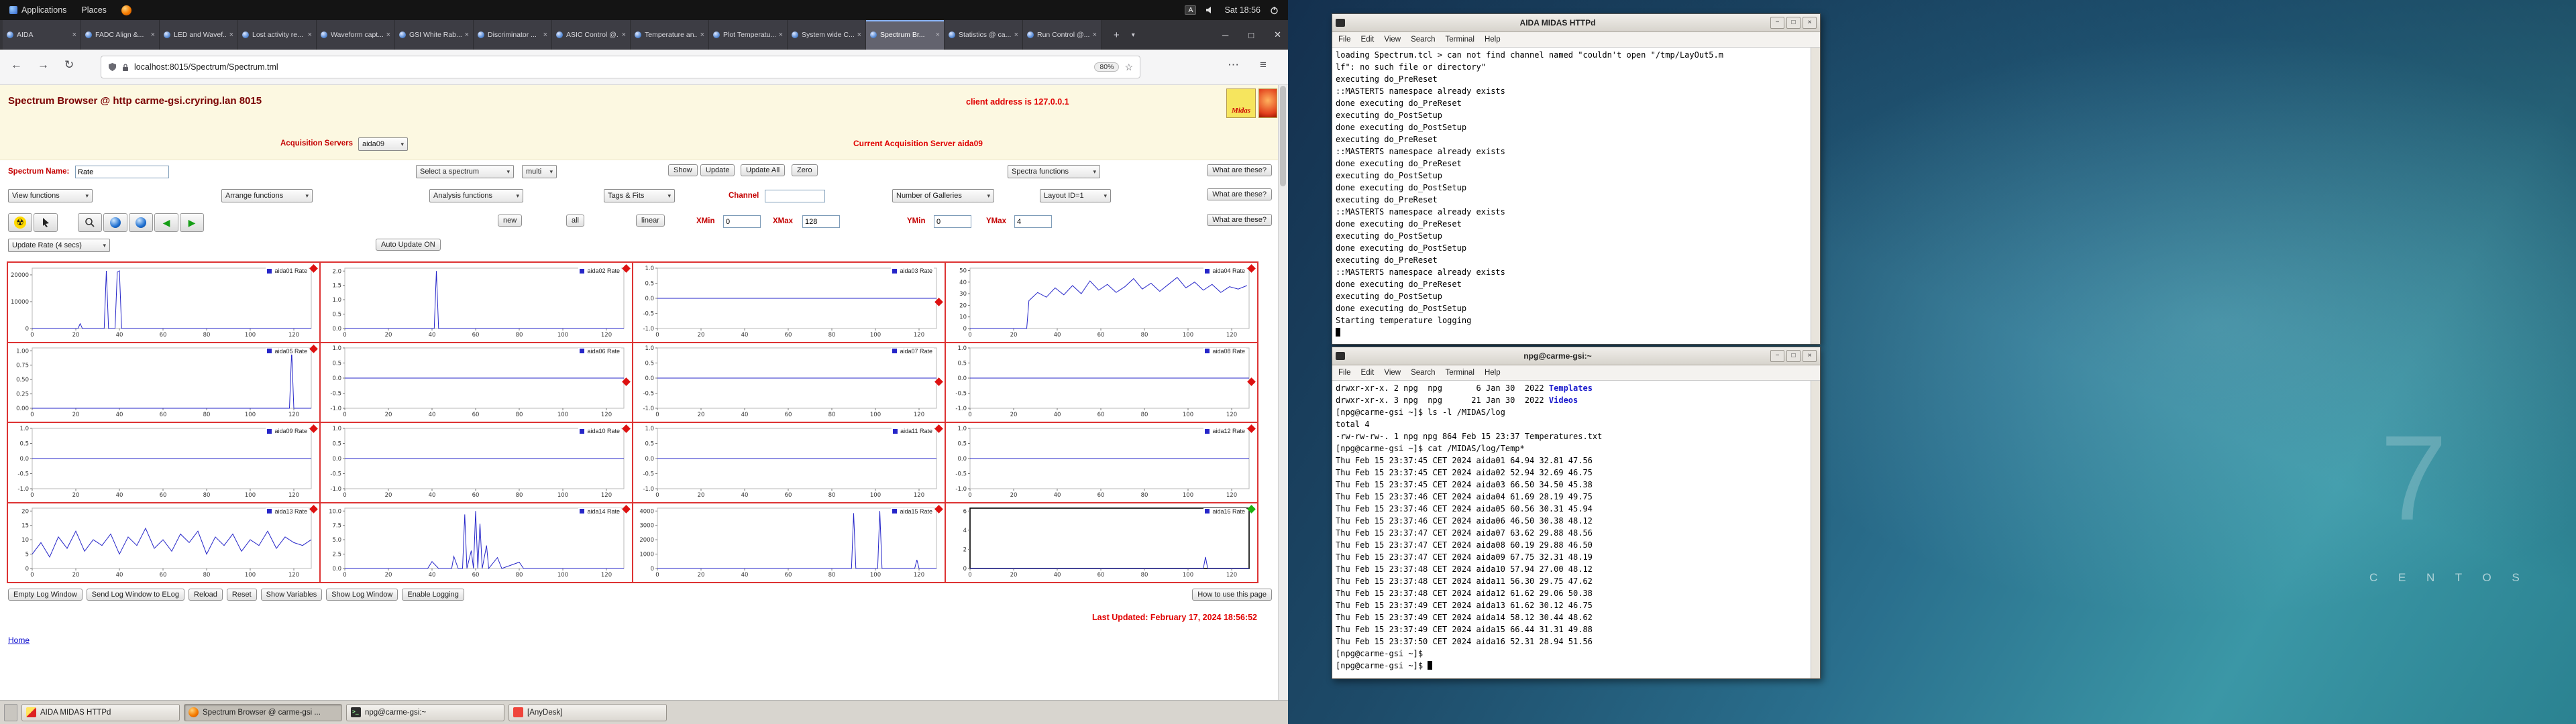  What do you see at coordinates (1117, 35) in the screenshot?
I see `new-tab-button: +` at bounding box center [1117, 35].